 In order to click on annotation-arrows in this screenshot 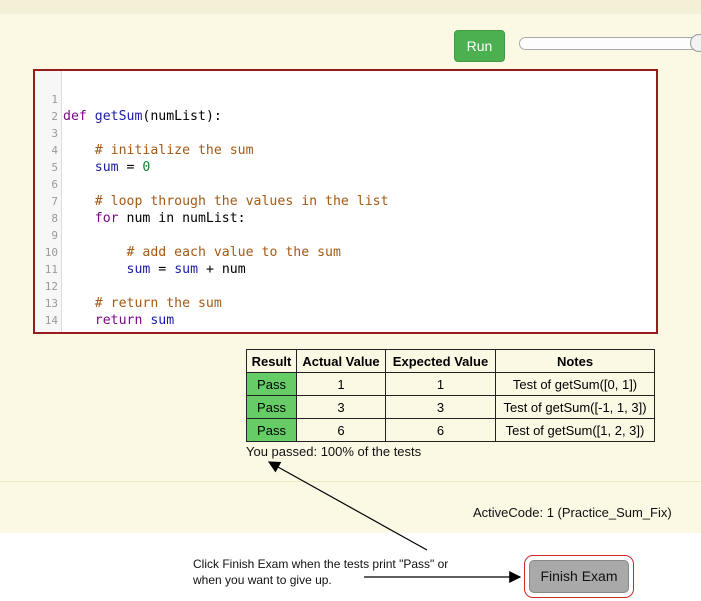, I will do `click(394, 522)`.